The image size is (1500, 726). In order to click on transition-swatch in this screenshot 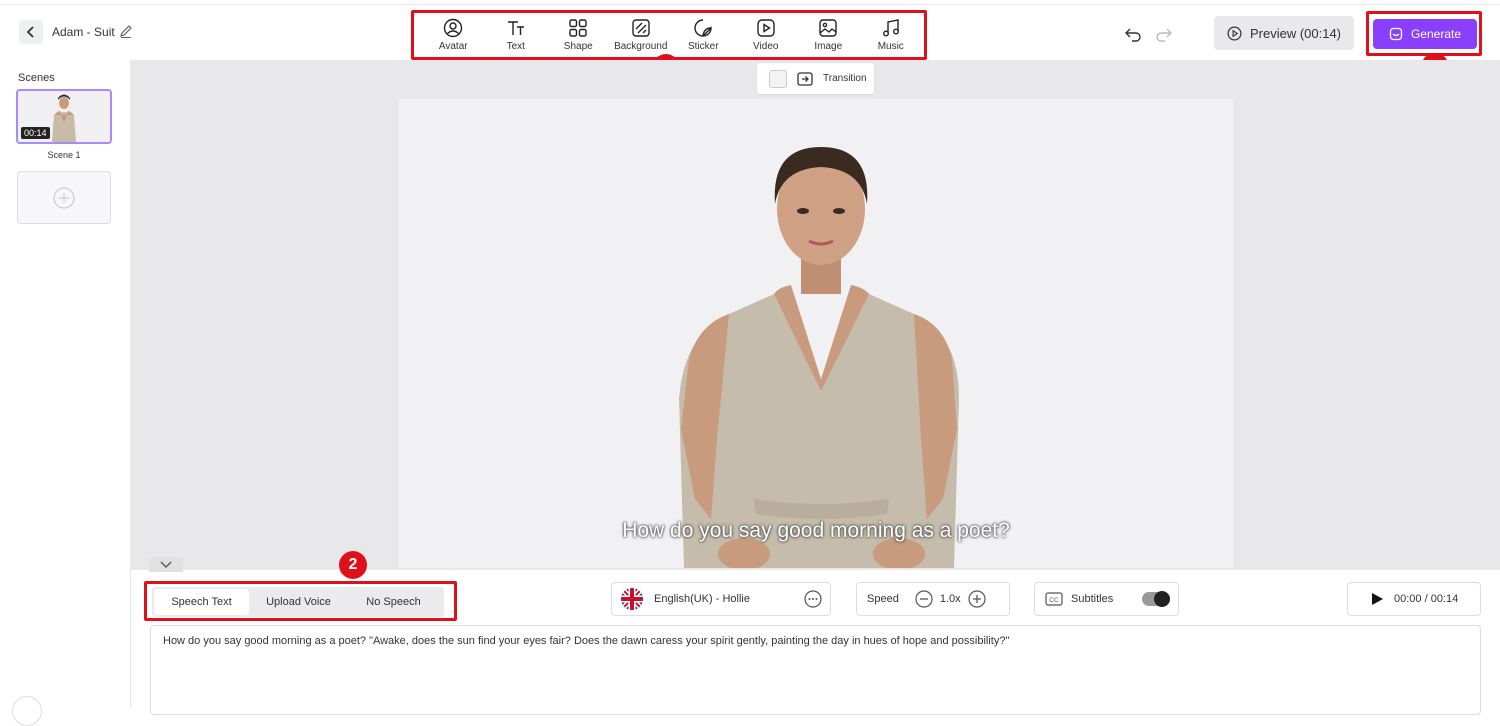, I will do `click(778, 78)`.